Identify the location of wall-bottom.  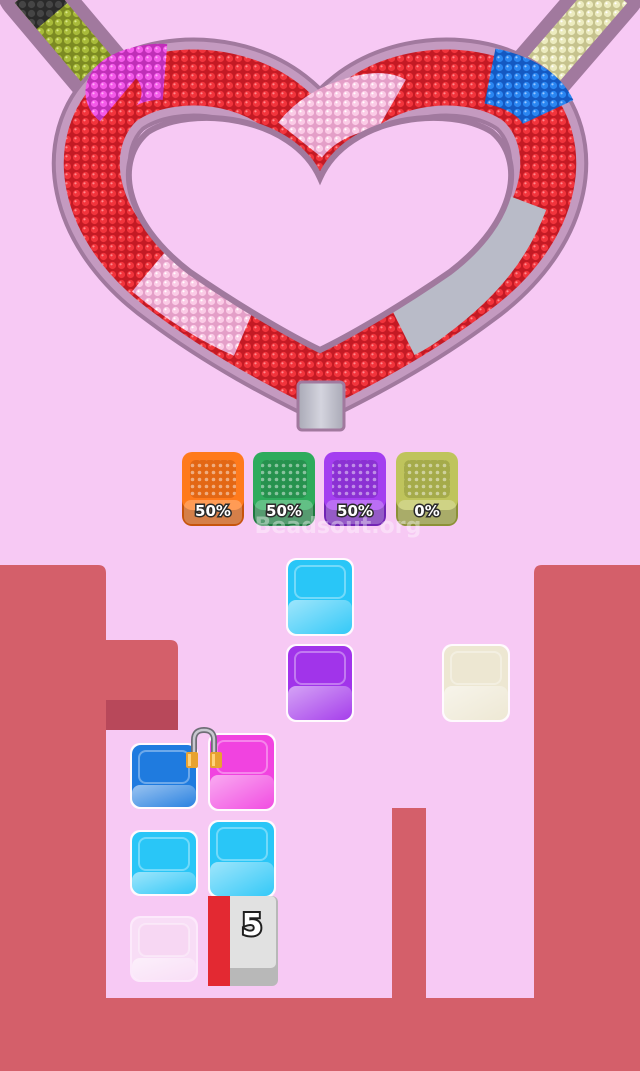
(320, 1034).